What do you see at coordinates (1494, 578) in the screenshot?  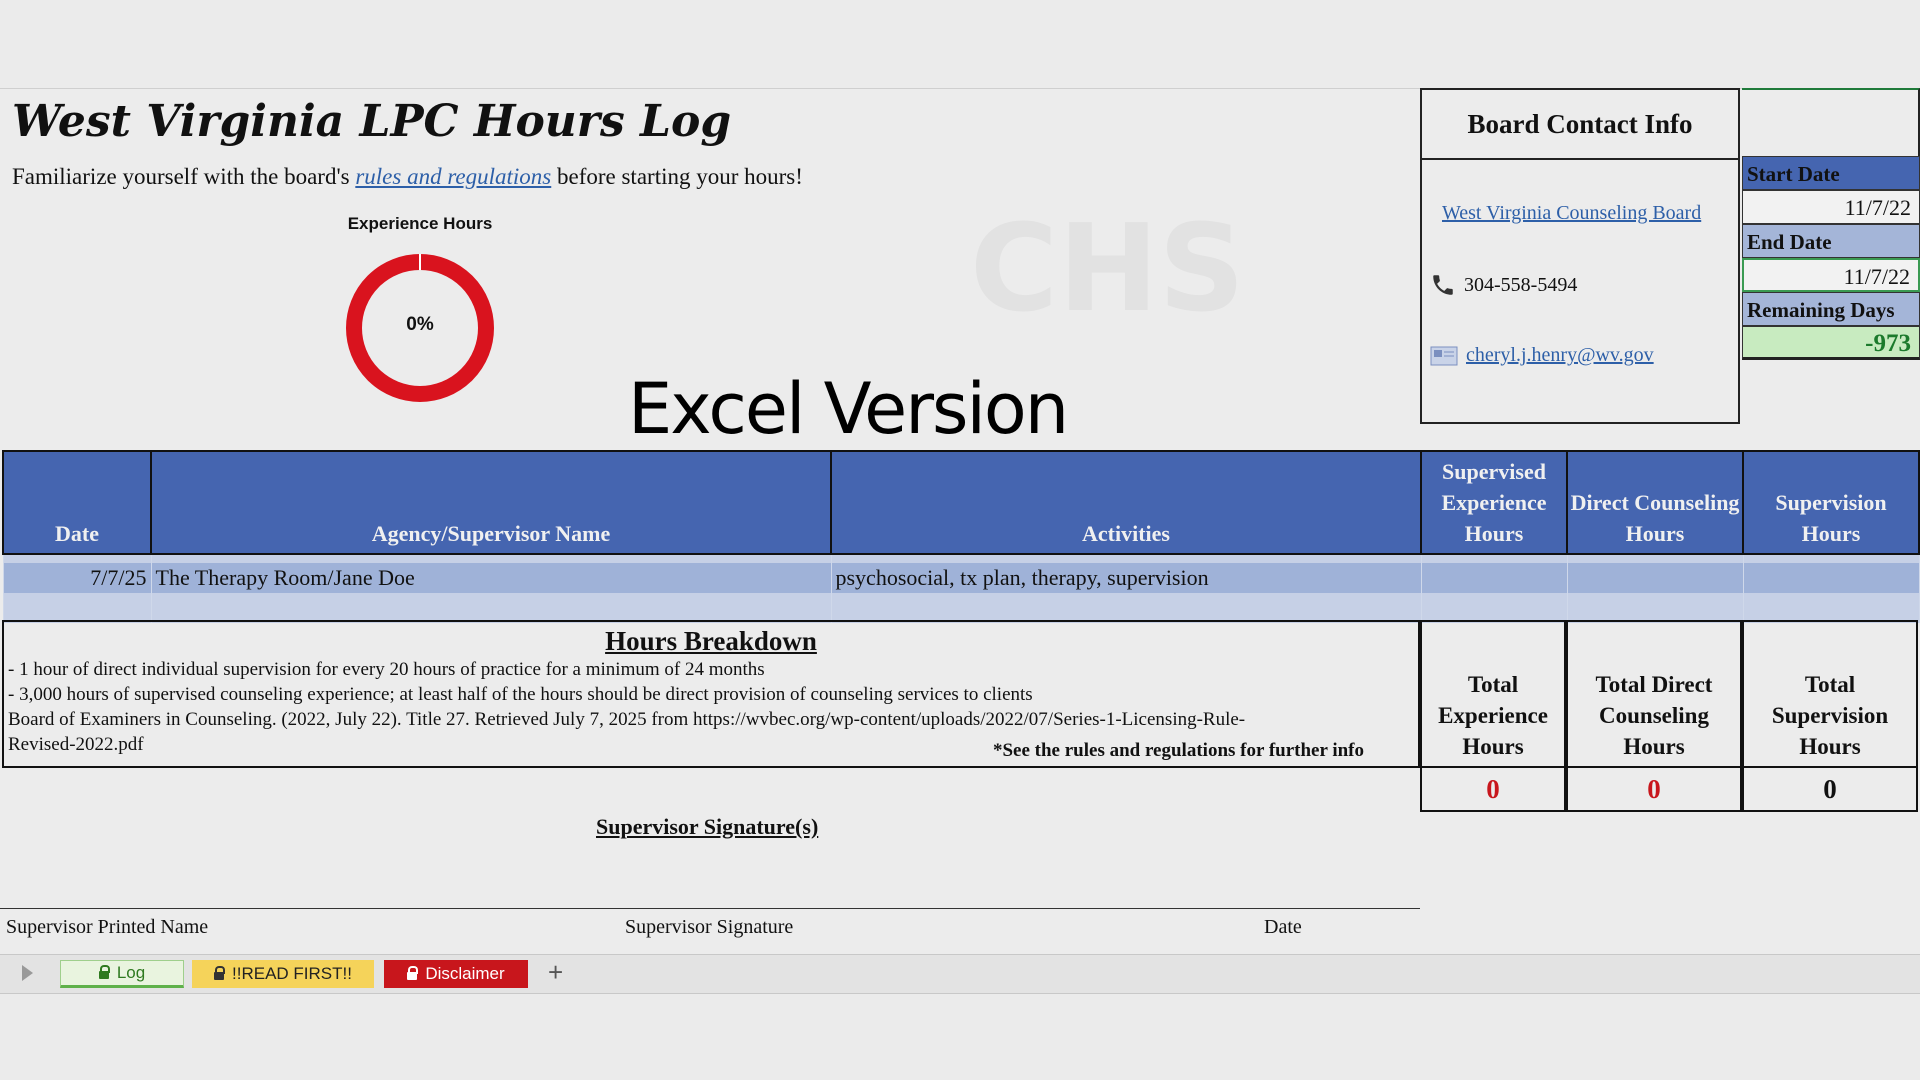 I see `cell-supervised-hours` at bounding box center [1494, 578].